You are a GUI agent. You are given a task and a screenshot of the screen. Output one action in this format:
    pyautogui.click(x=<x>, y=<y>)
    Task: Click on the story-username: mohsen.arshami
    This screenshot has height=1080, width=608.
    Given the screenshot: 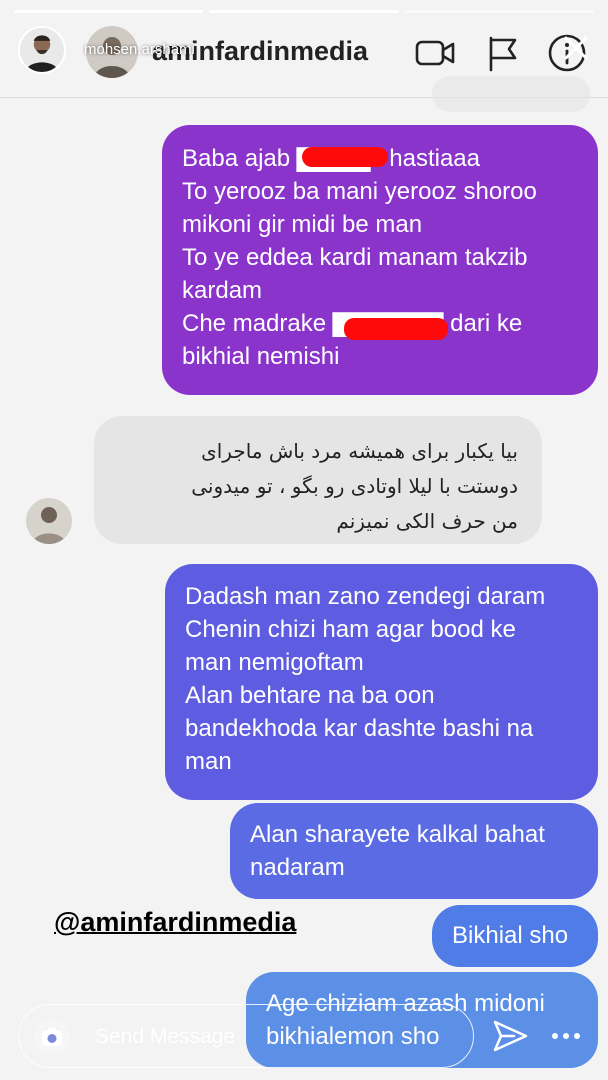 What is the action you would take?
    pyautogui.click(x=139, y=49)
    